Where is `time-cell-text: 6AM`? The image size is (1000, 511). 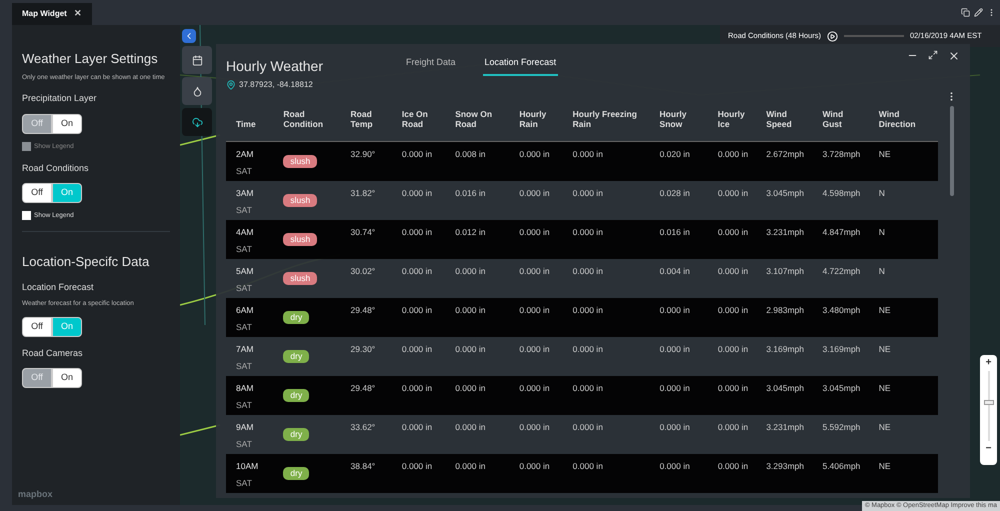
time-cell-text: 6AM is located at coordinates (245, 310).